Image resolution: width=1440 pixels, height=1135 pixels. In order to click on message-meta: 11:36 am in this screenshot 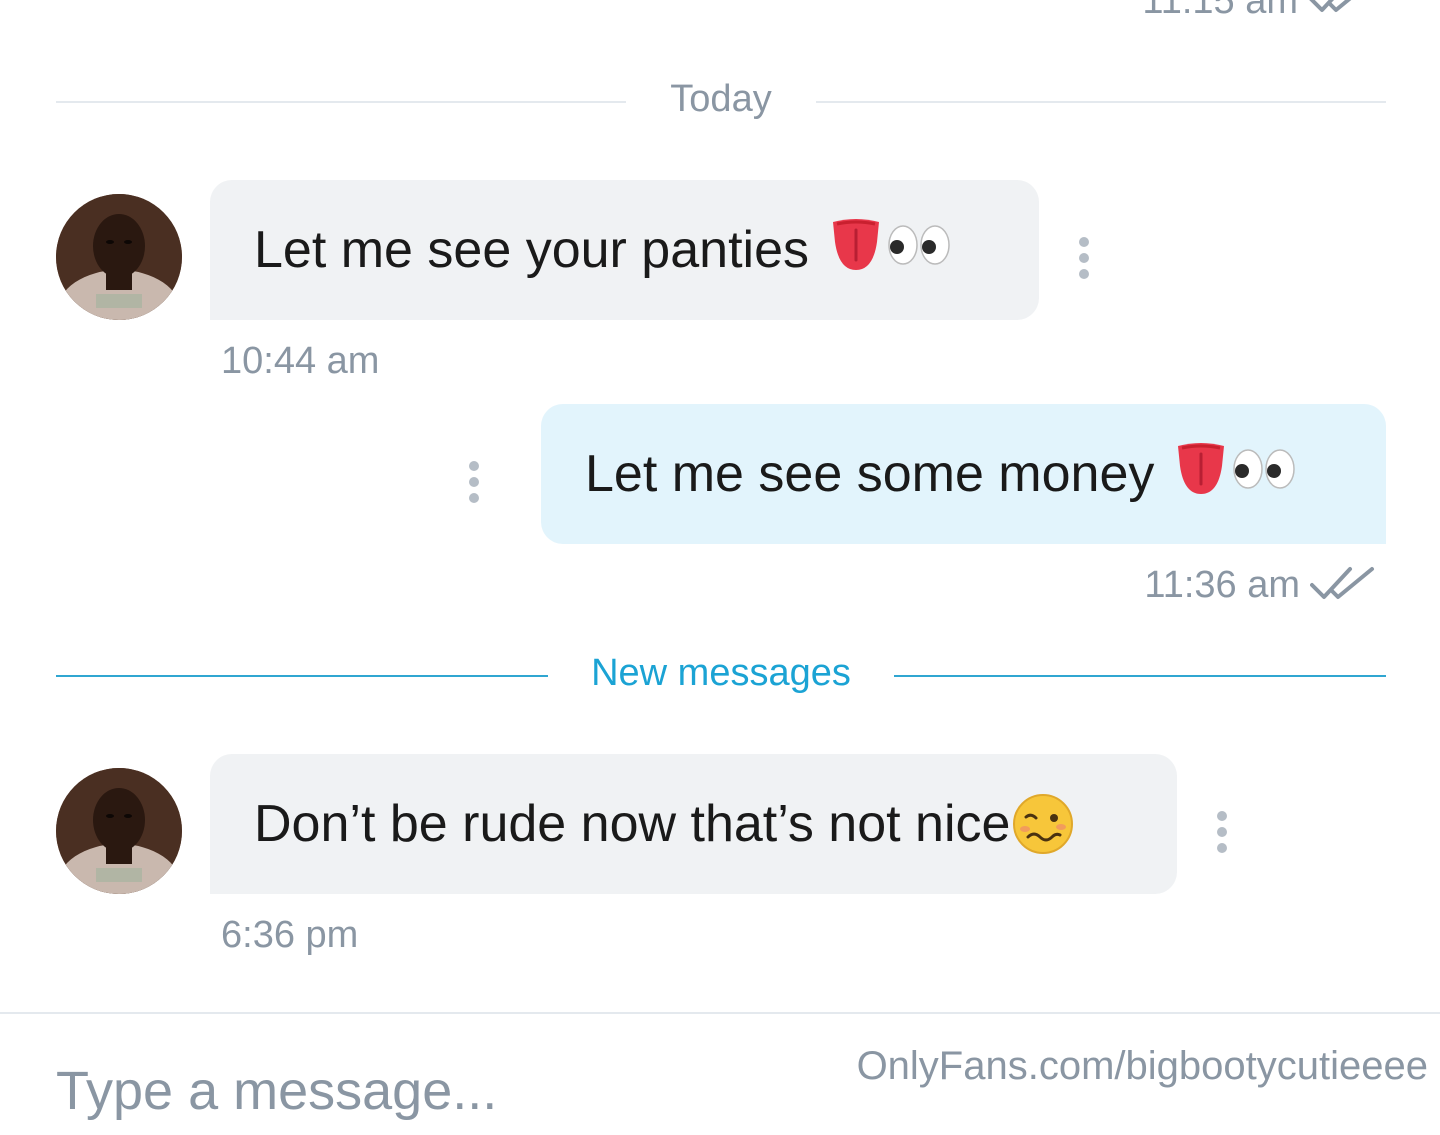, I will do `click(1260, 585)`.